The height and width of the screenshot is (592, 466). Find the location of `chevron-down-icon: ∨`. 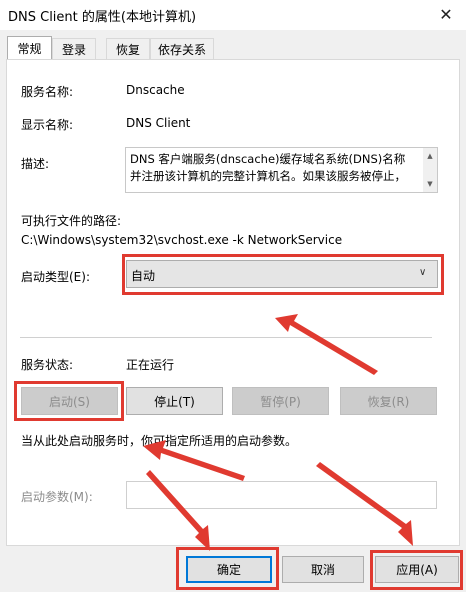

chevron-down-icon: ∨ is located at coordinates (423, 272).